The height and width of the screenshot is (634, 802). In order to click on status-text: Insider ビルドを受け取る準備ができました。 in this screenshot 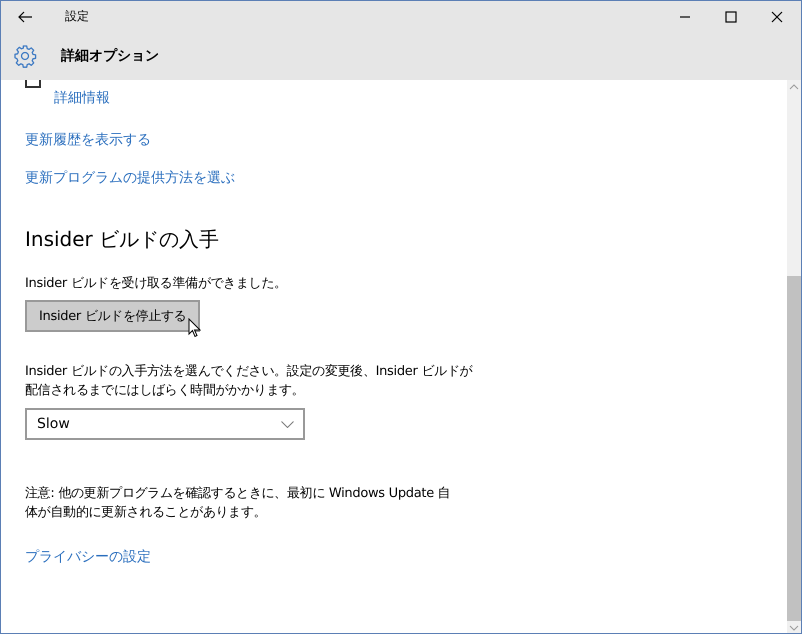, I will do `click(156, 284)`.